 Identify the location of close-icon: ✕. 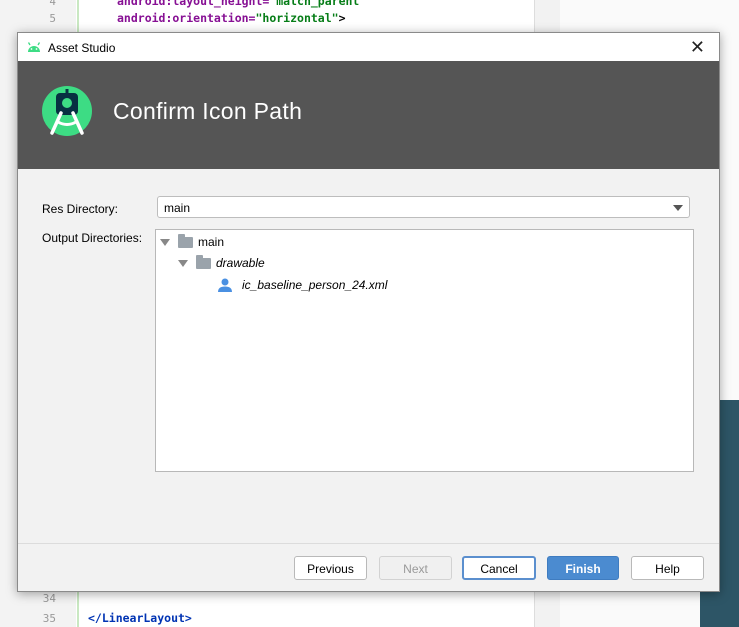
(697, 47).